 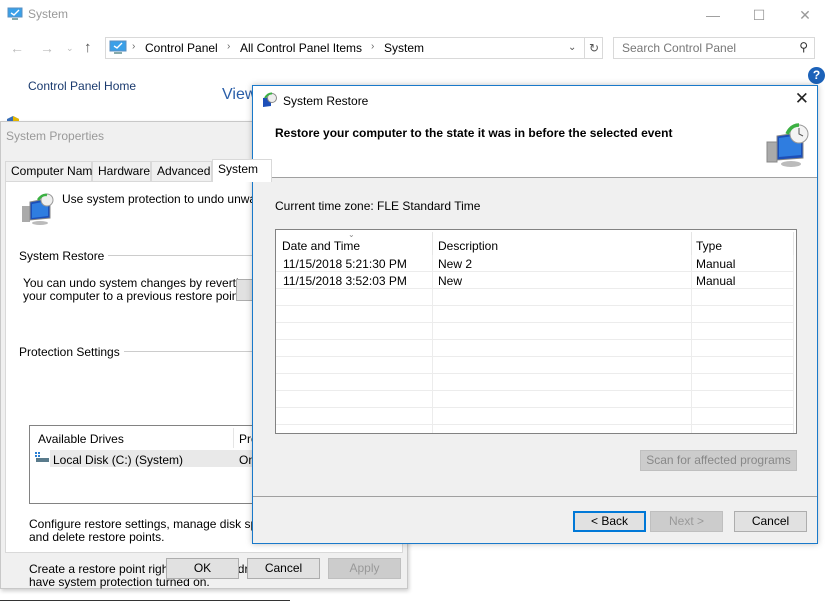 What do you see at coordinates (70, 48) in the screenshot?
I see `recent-locations-button: ⌄` at bounding box center [70, 48].